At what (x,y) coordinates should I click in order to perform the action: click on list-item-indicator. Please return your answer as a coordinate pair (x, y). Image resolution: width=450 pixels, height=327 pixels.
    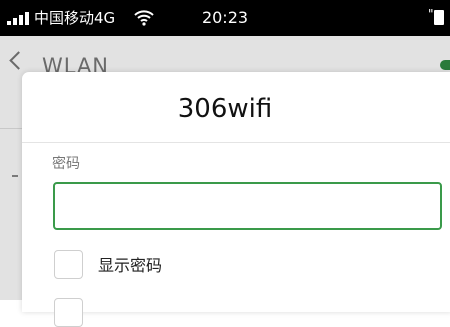
    Looking at the image, I should click on (15, 176).